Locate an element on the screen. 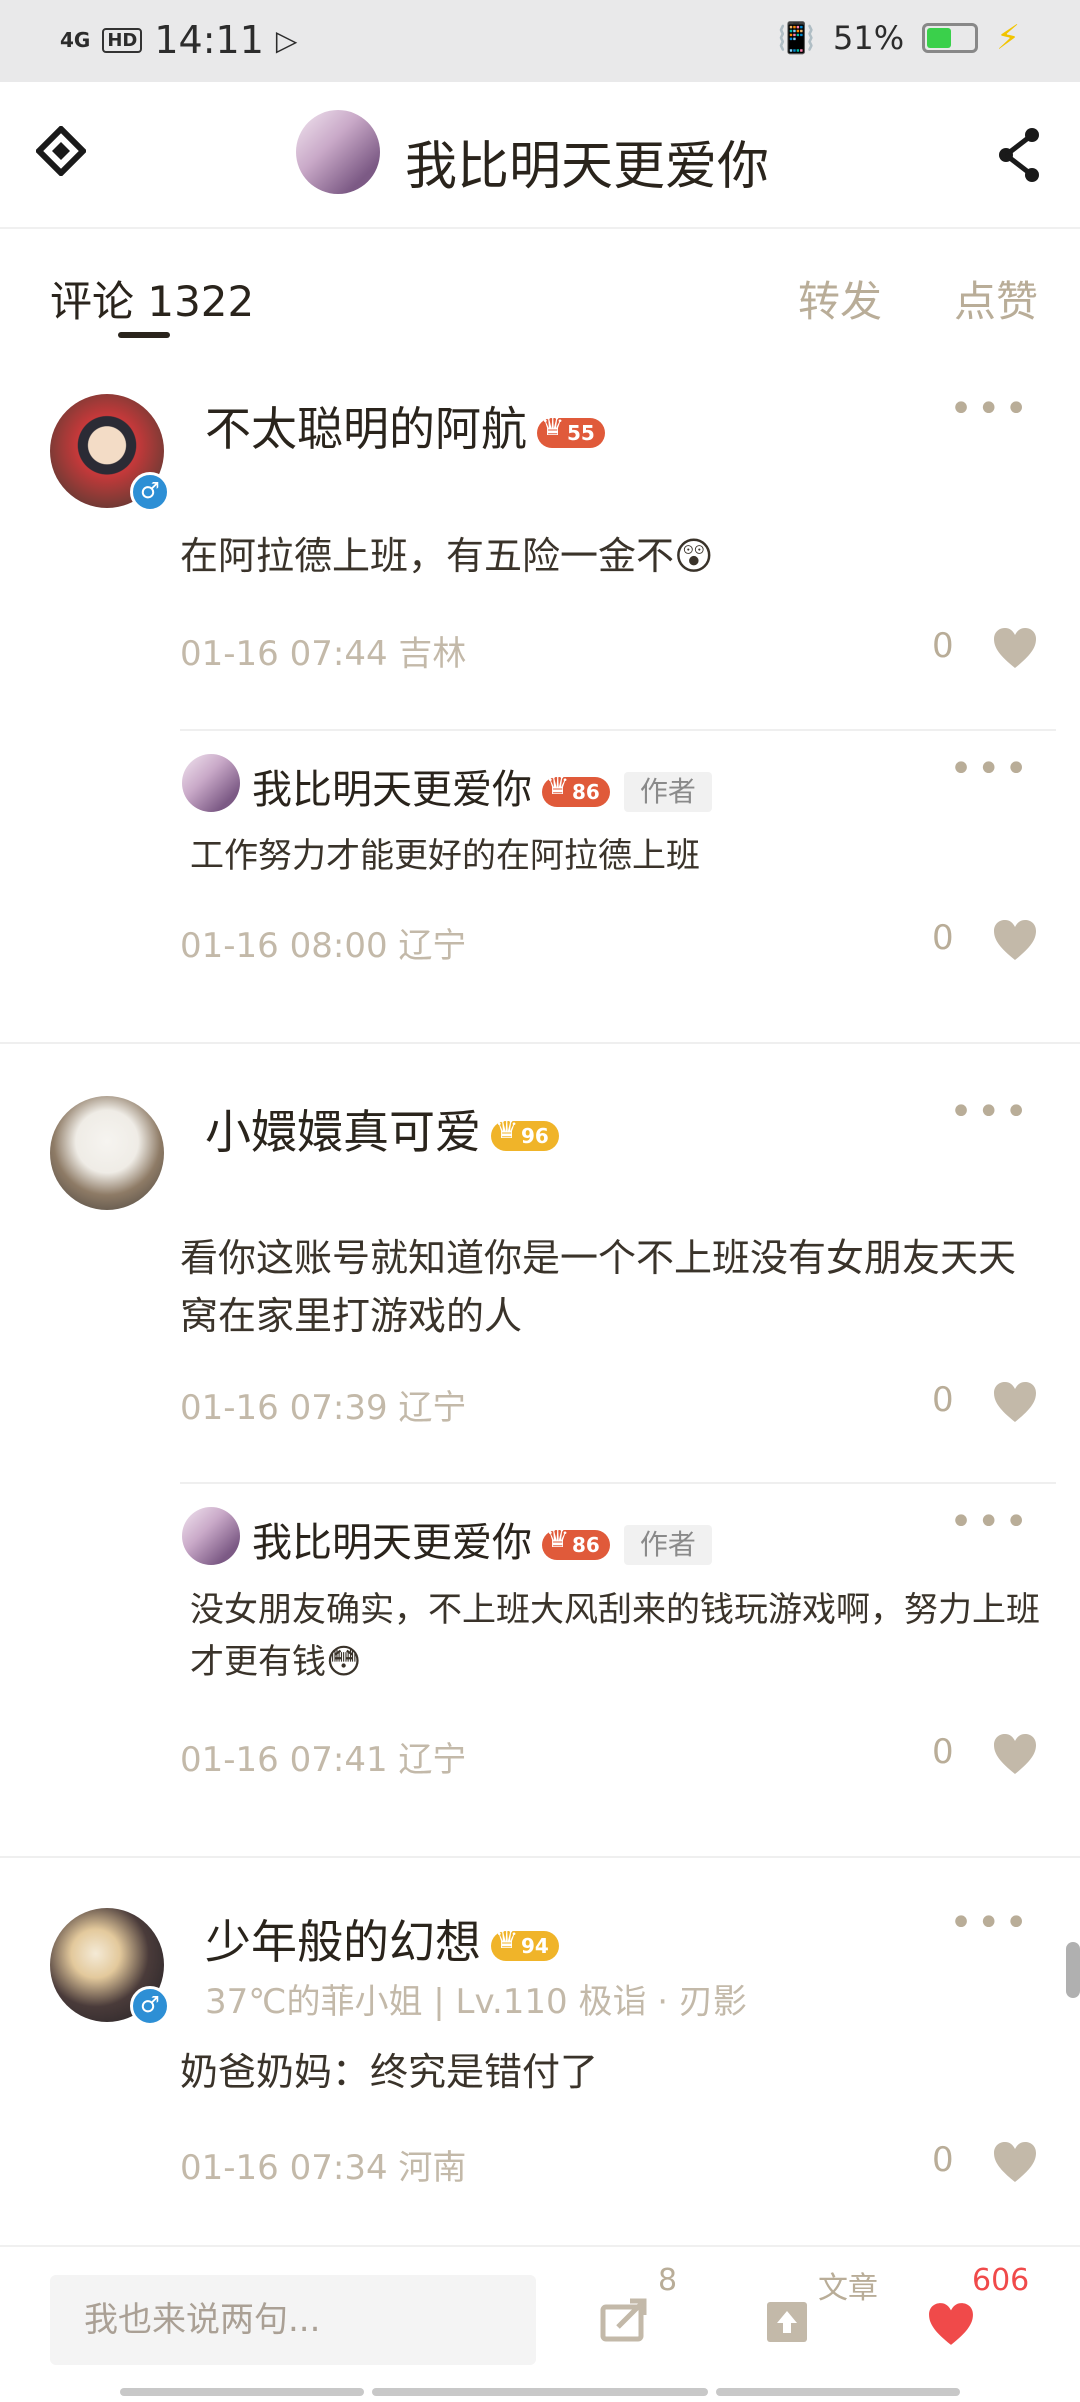 The width and height of the screenshot is (1080, 2402). comment-text: 看你这账号就知道你是一个不上班没有女朋友天天窝在家里打游戏的人 is located at coordinates (598, 1287).